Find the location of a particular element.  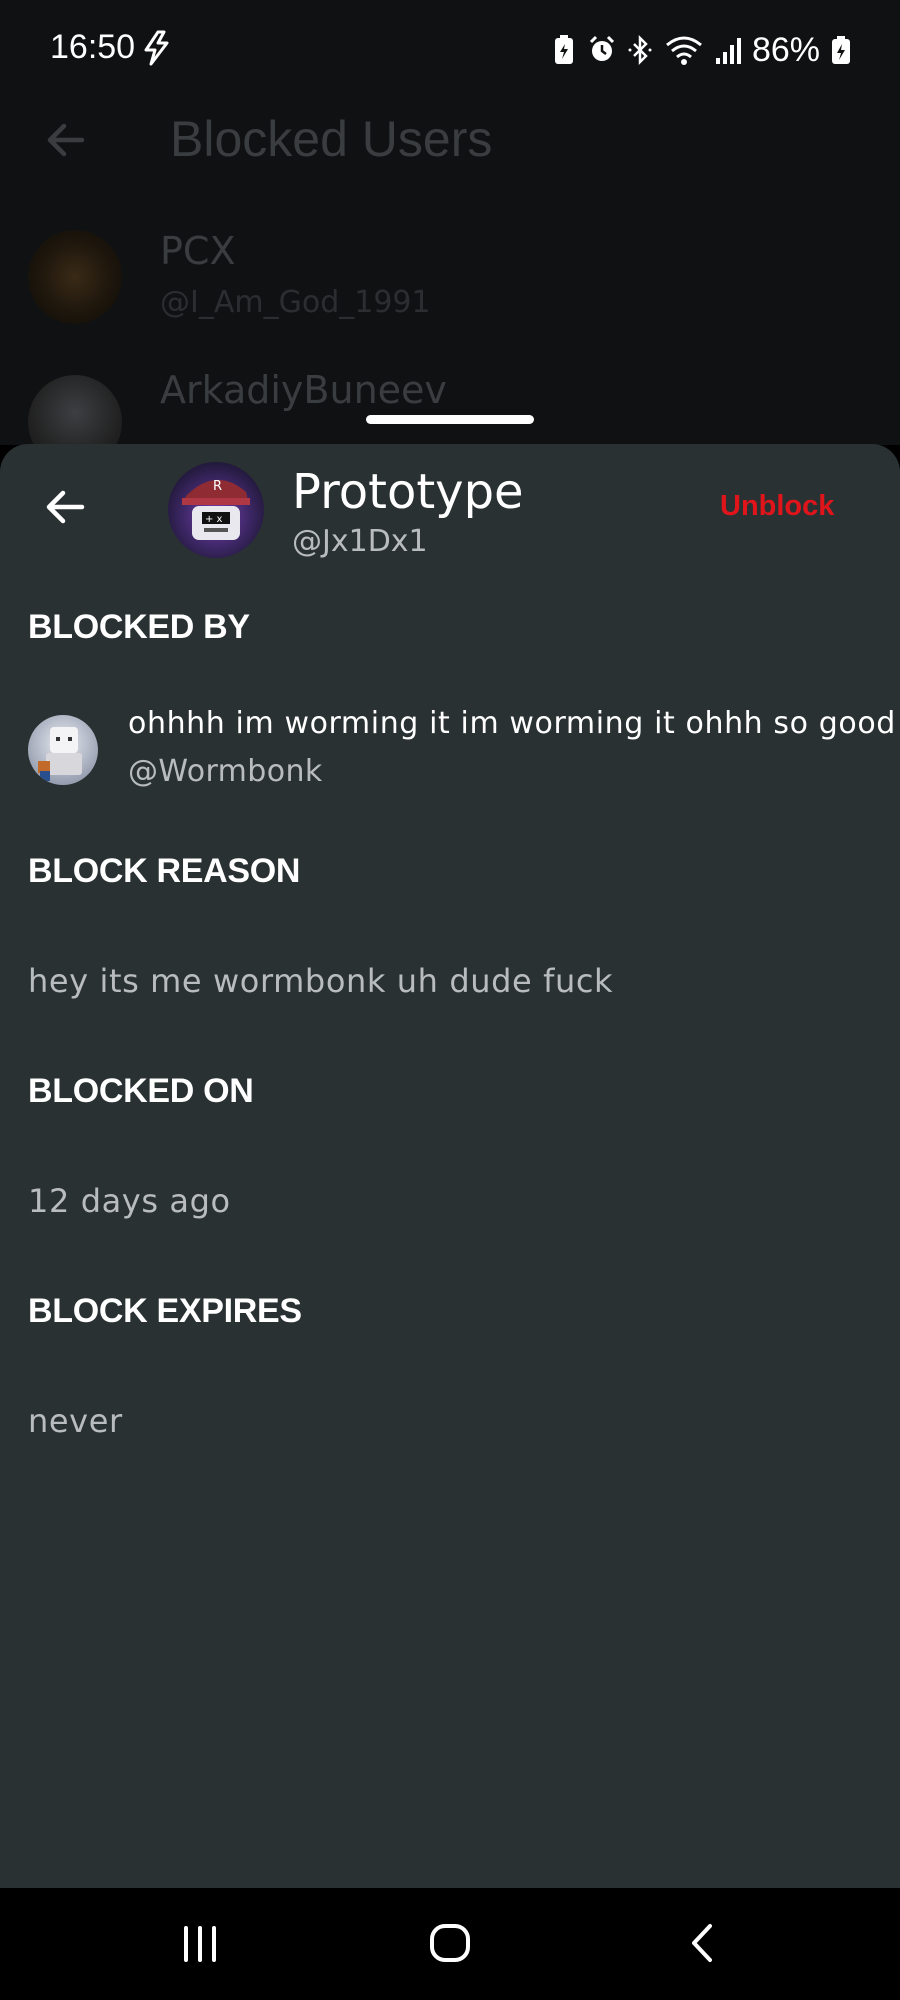

status-bar: 16:50 86% is located at coordinates (450, 50).